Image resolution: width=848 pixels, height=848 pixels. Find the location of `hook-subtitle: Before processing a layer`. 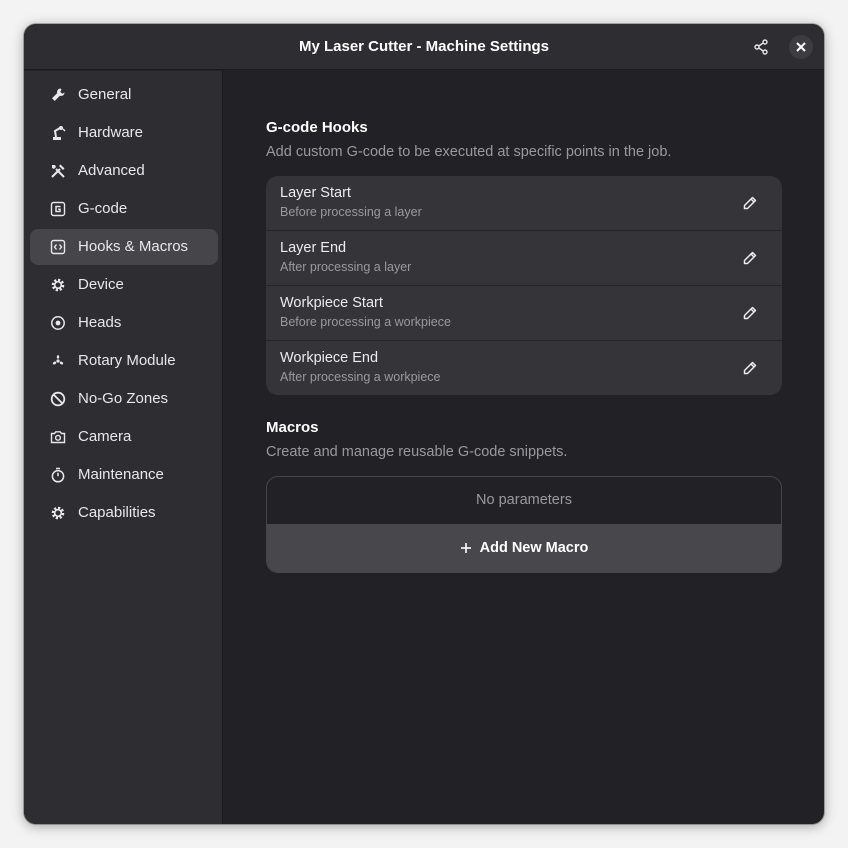

hook-subtitle: Before processing a layer is located at coordinates (351, 212).